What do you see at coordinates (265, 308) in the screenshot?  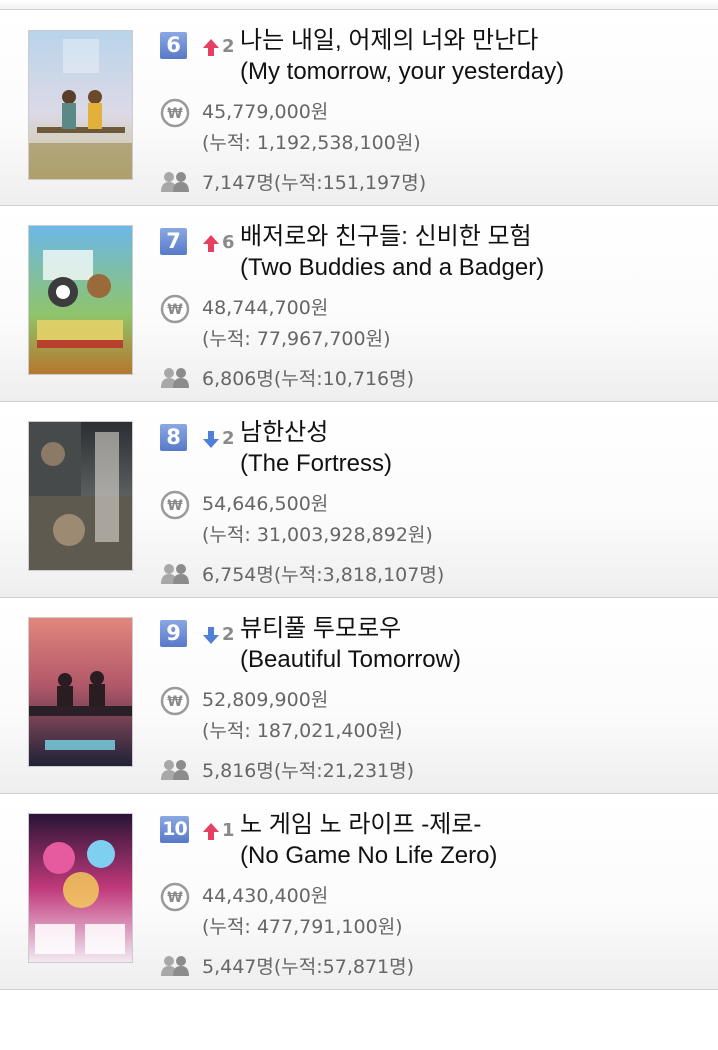 I see `daily-revenue: 48,744,700원` at bounding box center [265, 308].